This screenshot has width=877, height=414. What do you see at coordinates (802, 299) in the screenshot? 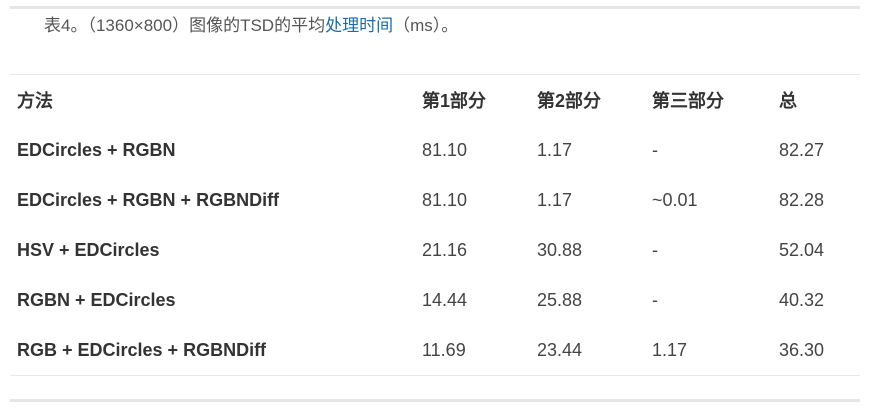
I see `cell-total: 40.32` at bounding box center [802, 299].